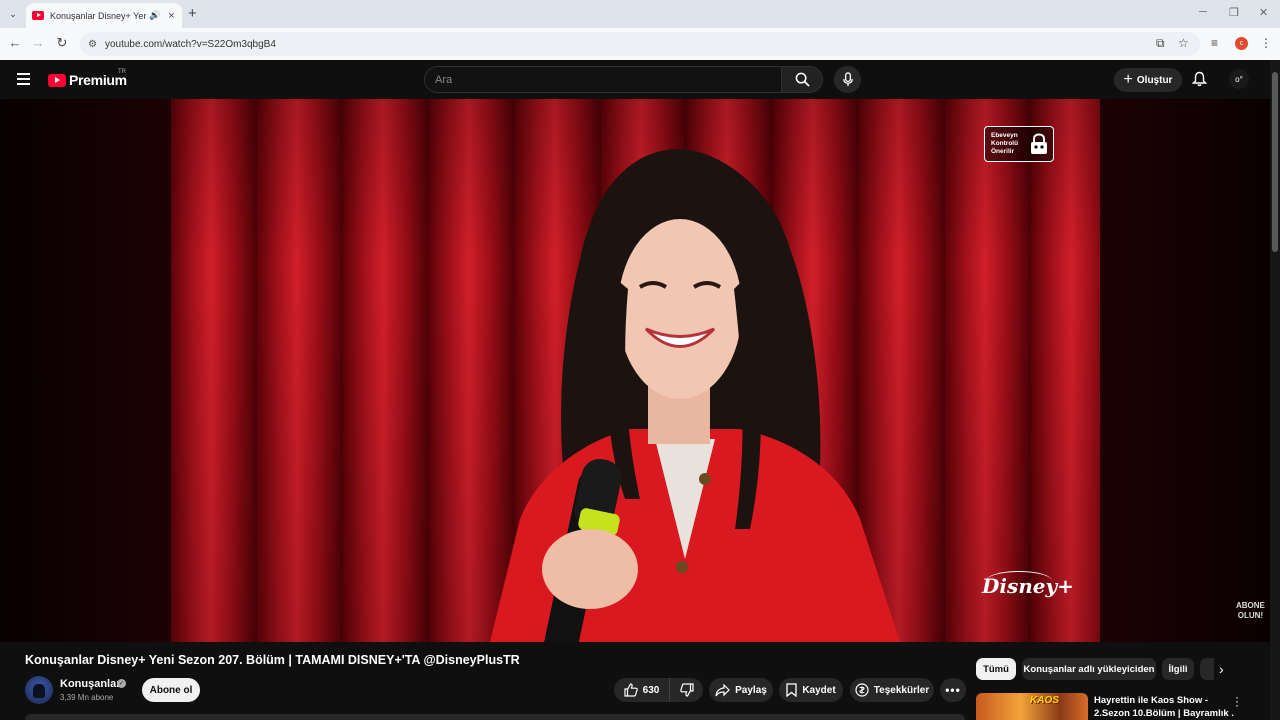  What do you see at coordinates (1044, 700) in the screenshot?
I see `rec-thumbnail-text: KAOS` at bounding box center [1044, 700].